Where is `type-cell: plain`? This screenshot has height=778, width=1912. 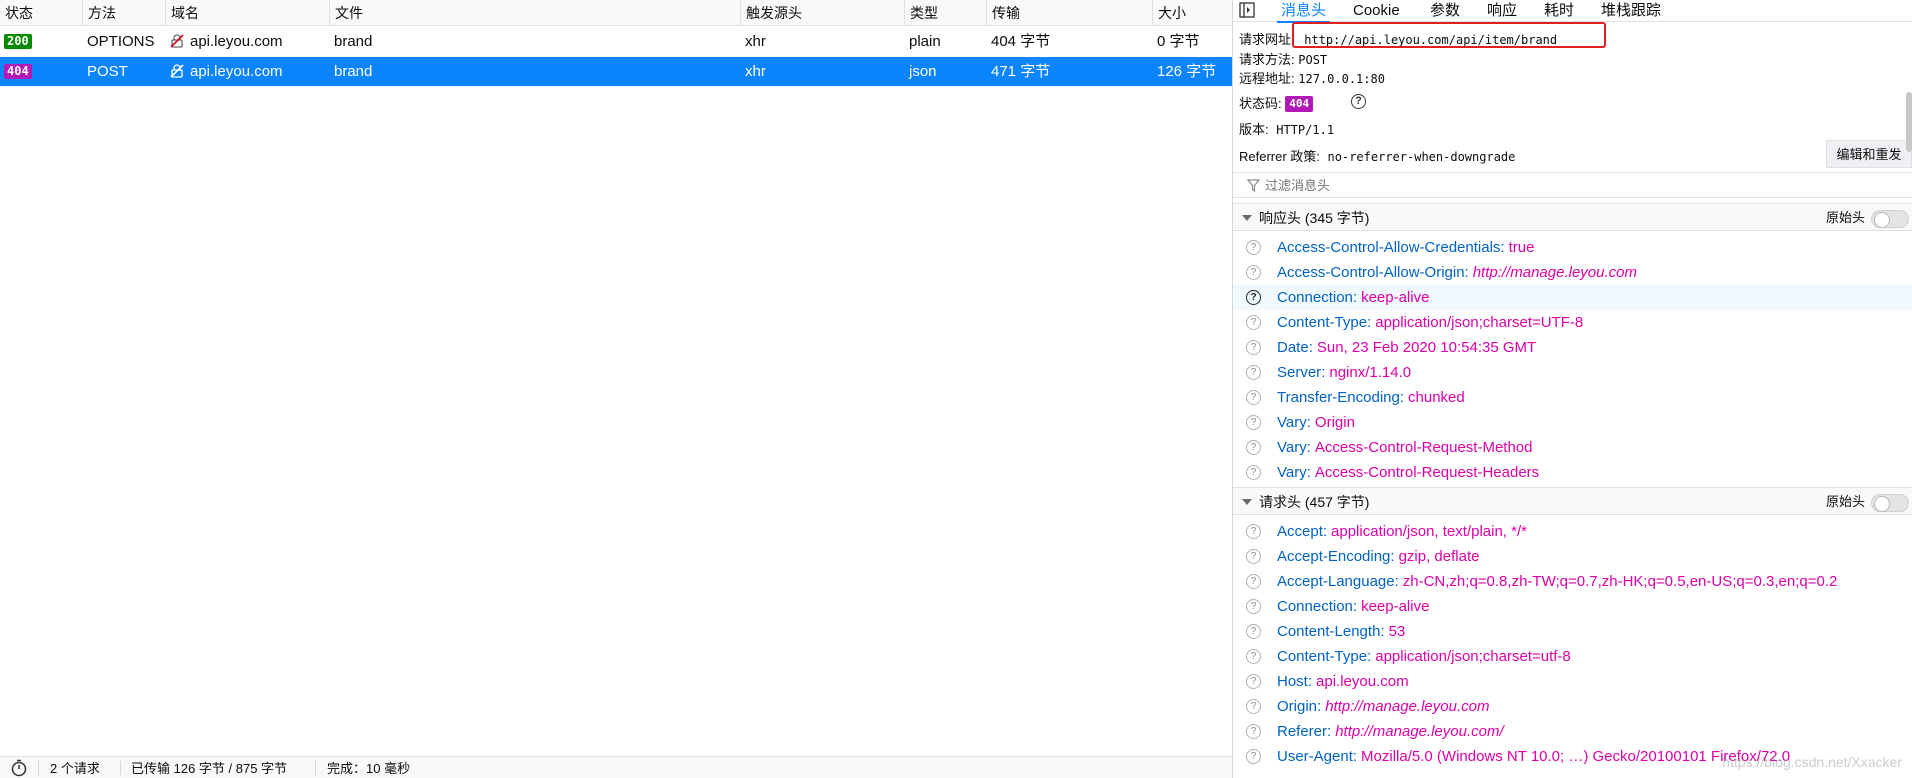 type-cell: plain is located at coordinates (925, 41).